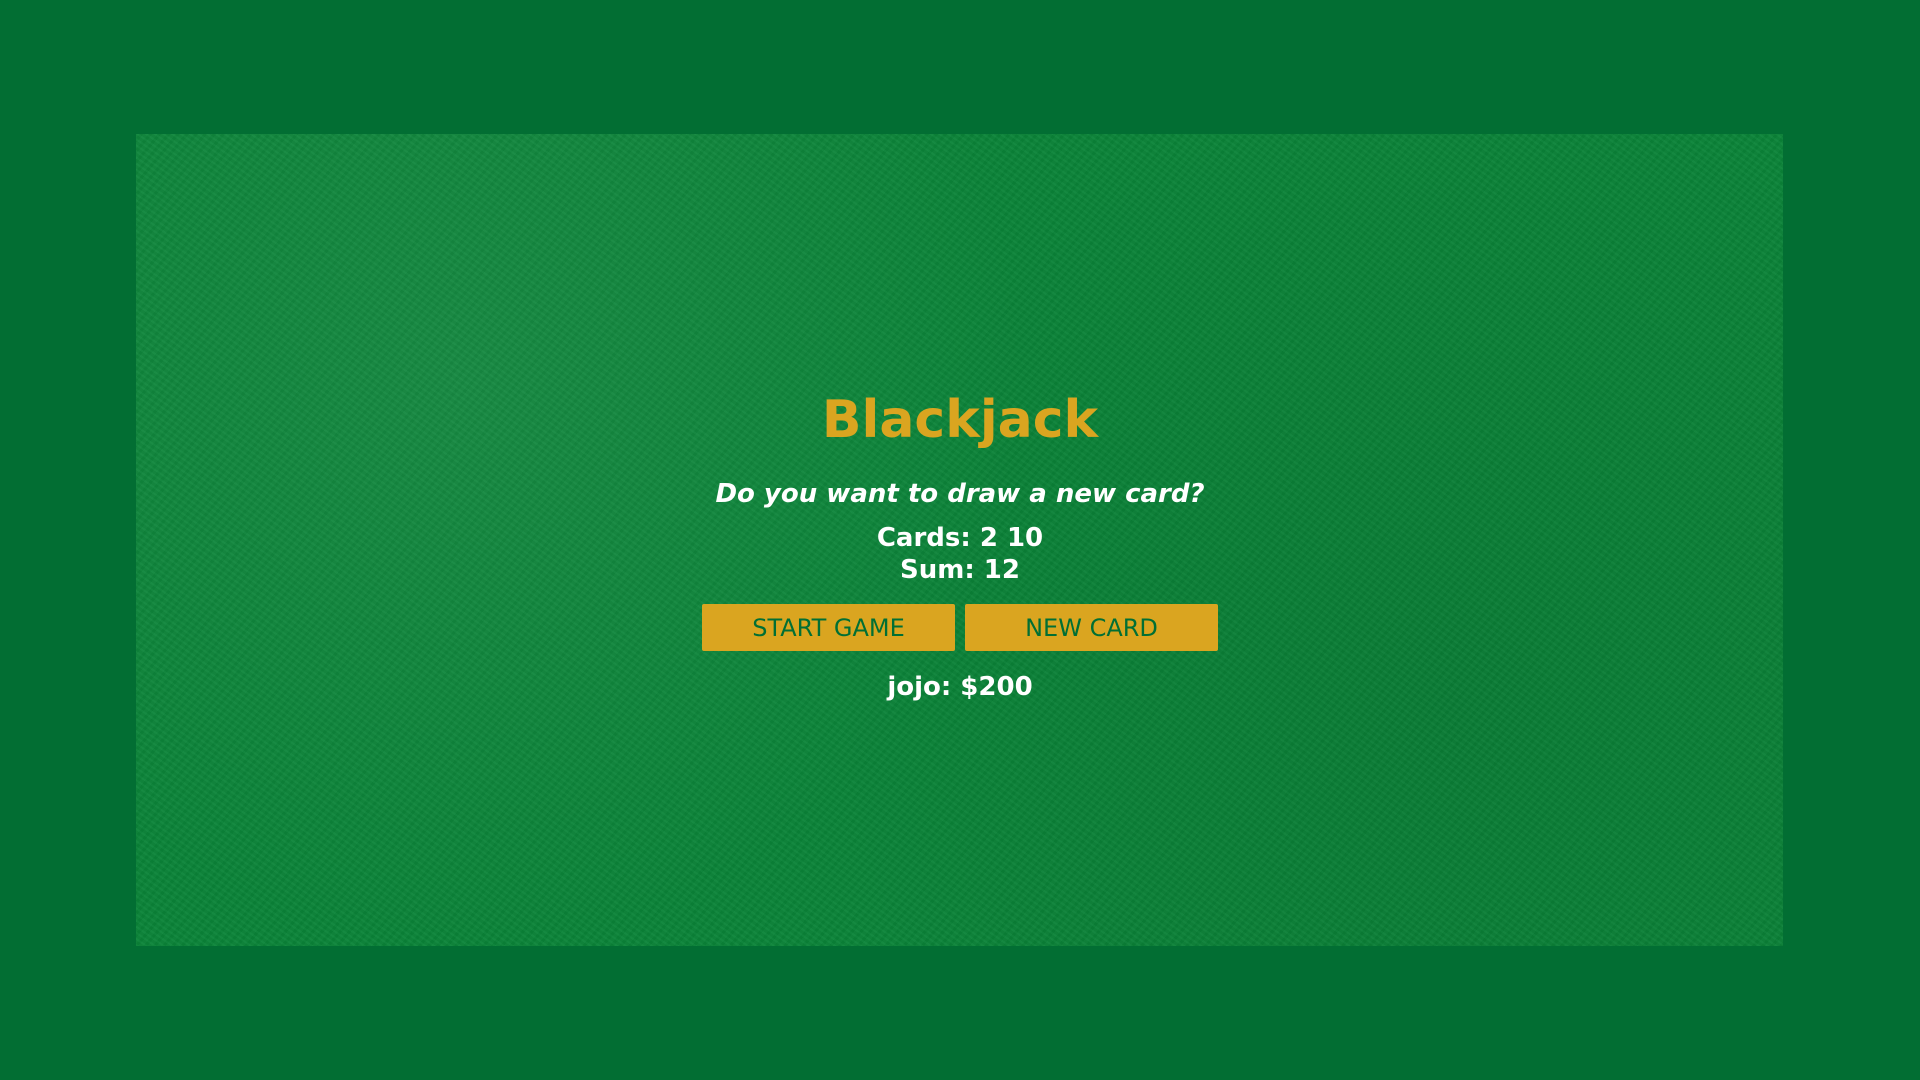 The height and width of the screenshot is (1080, 1920). Describe the element at coordinates (960, 687) in the screenshot. I see `player-chips-text: jojo: $200` at that location.